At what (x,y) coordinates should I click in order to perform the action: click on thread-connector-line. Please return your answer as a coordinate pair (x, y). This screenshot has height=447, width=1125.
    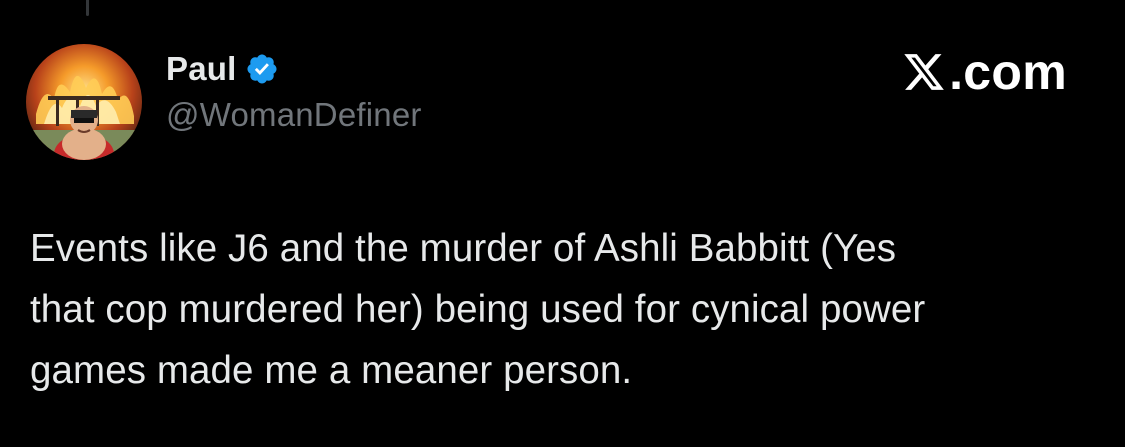
    Looking at the image, I should click on (87, 8).